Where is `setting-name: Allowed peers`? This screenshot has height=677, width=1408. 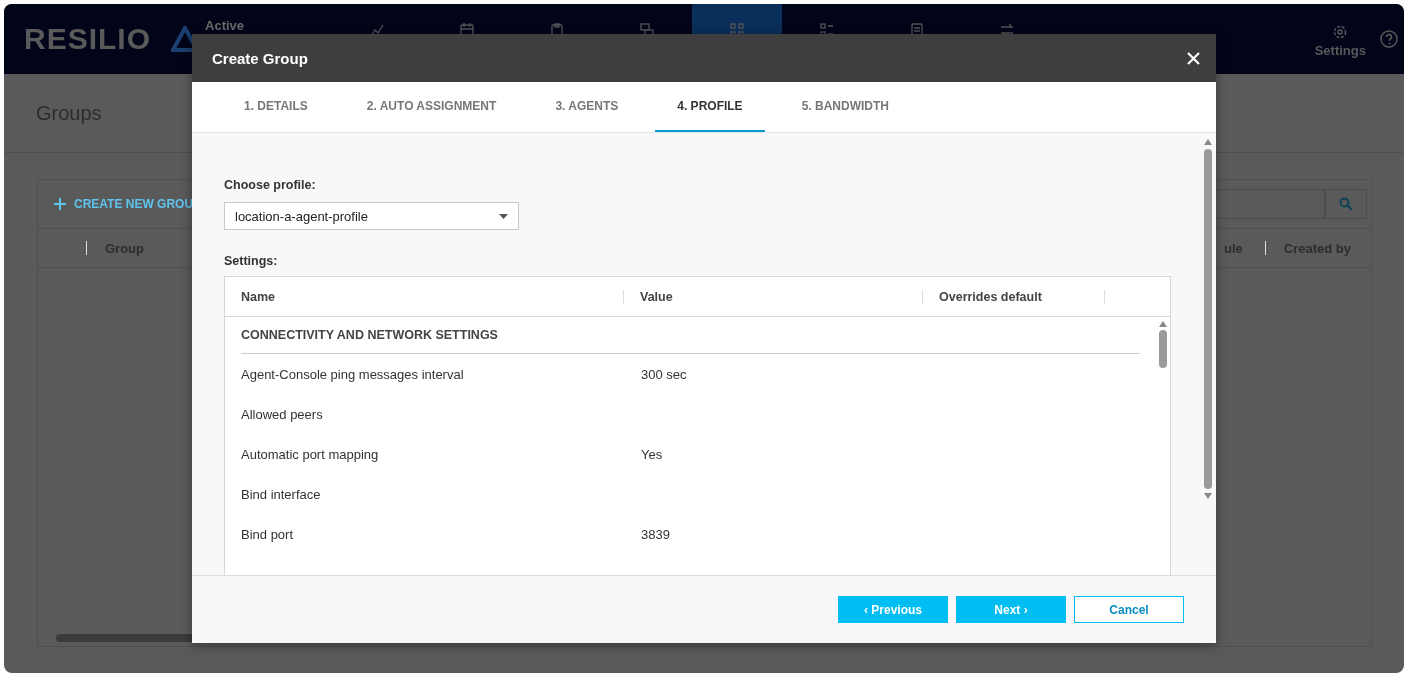
setting-name: Allowed peers is located at coordinates (282, 414).